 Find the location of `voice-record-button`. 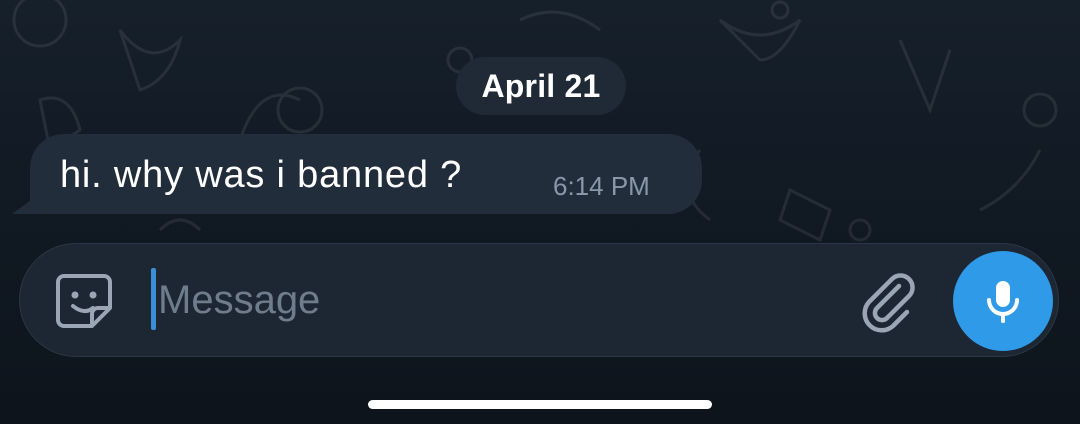

voice-record-button is located at coordinates (1003, 301).